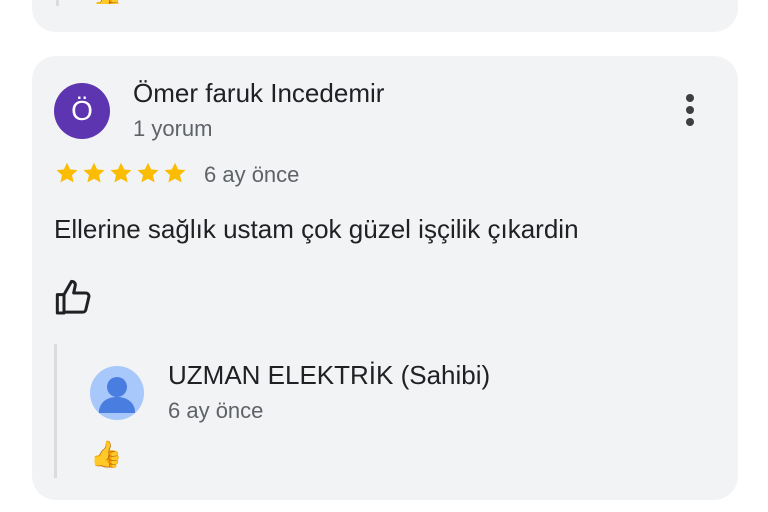 The height and width of the screenshot is (512, 768). What do you see at coordinates (216, 410) in the screenshot?
I see `owner-reply-date: 6 ay önce` at bounding box center [216, 410].